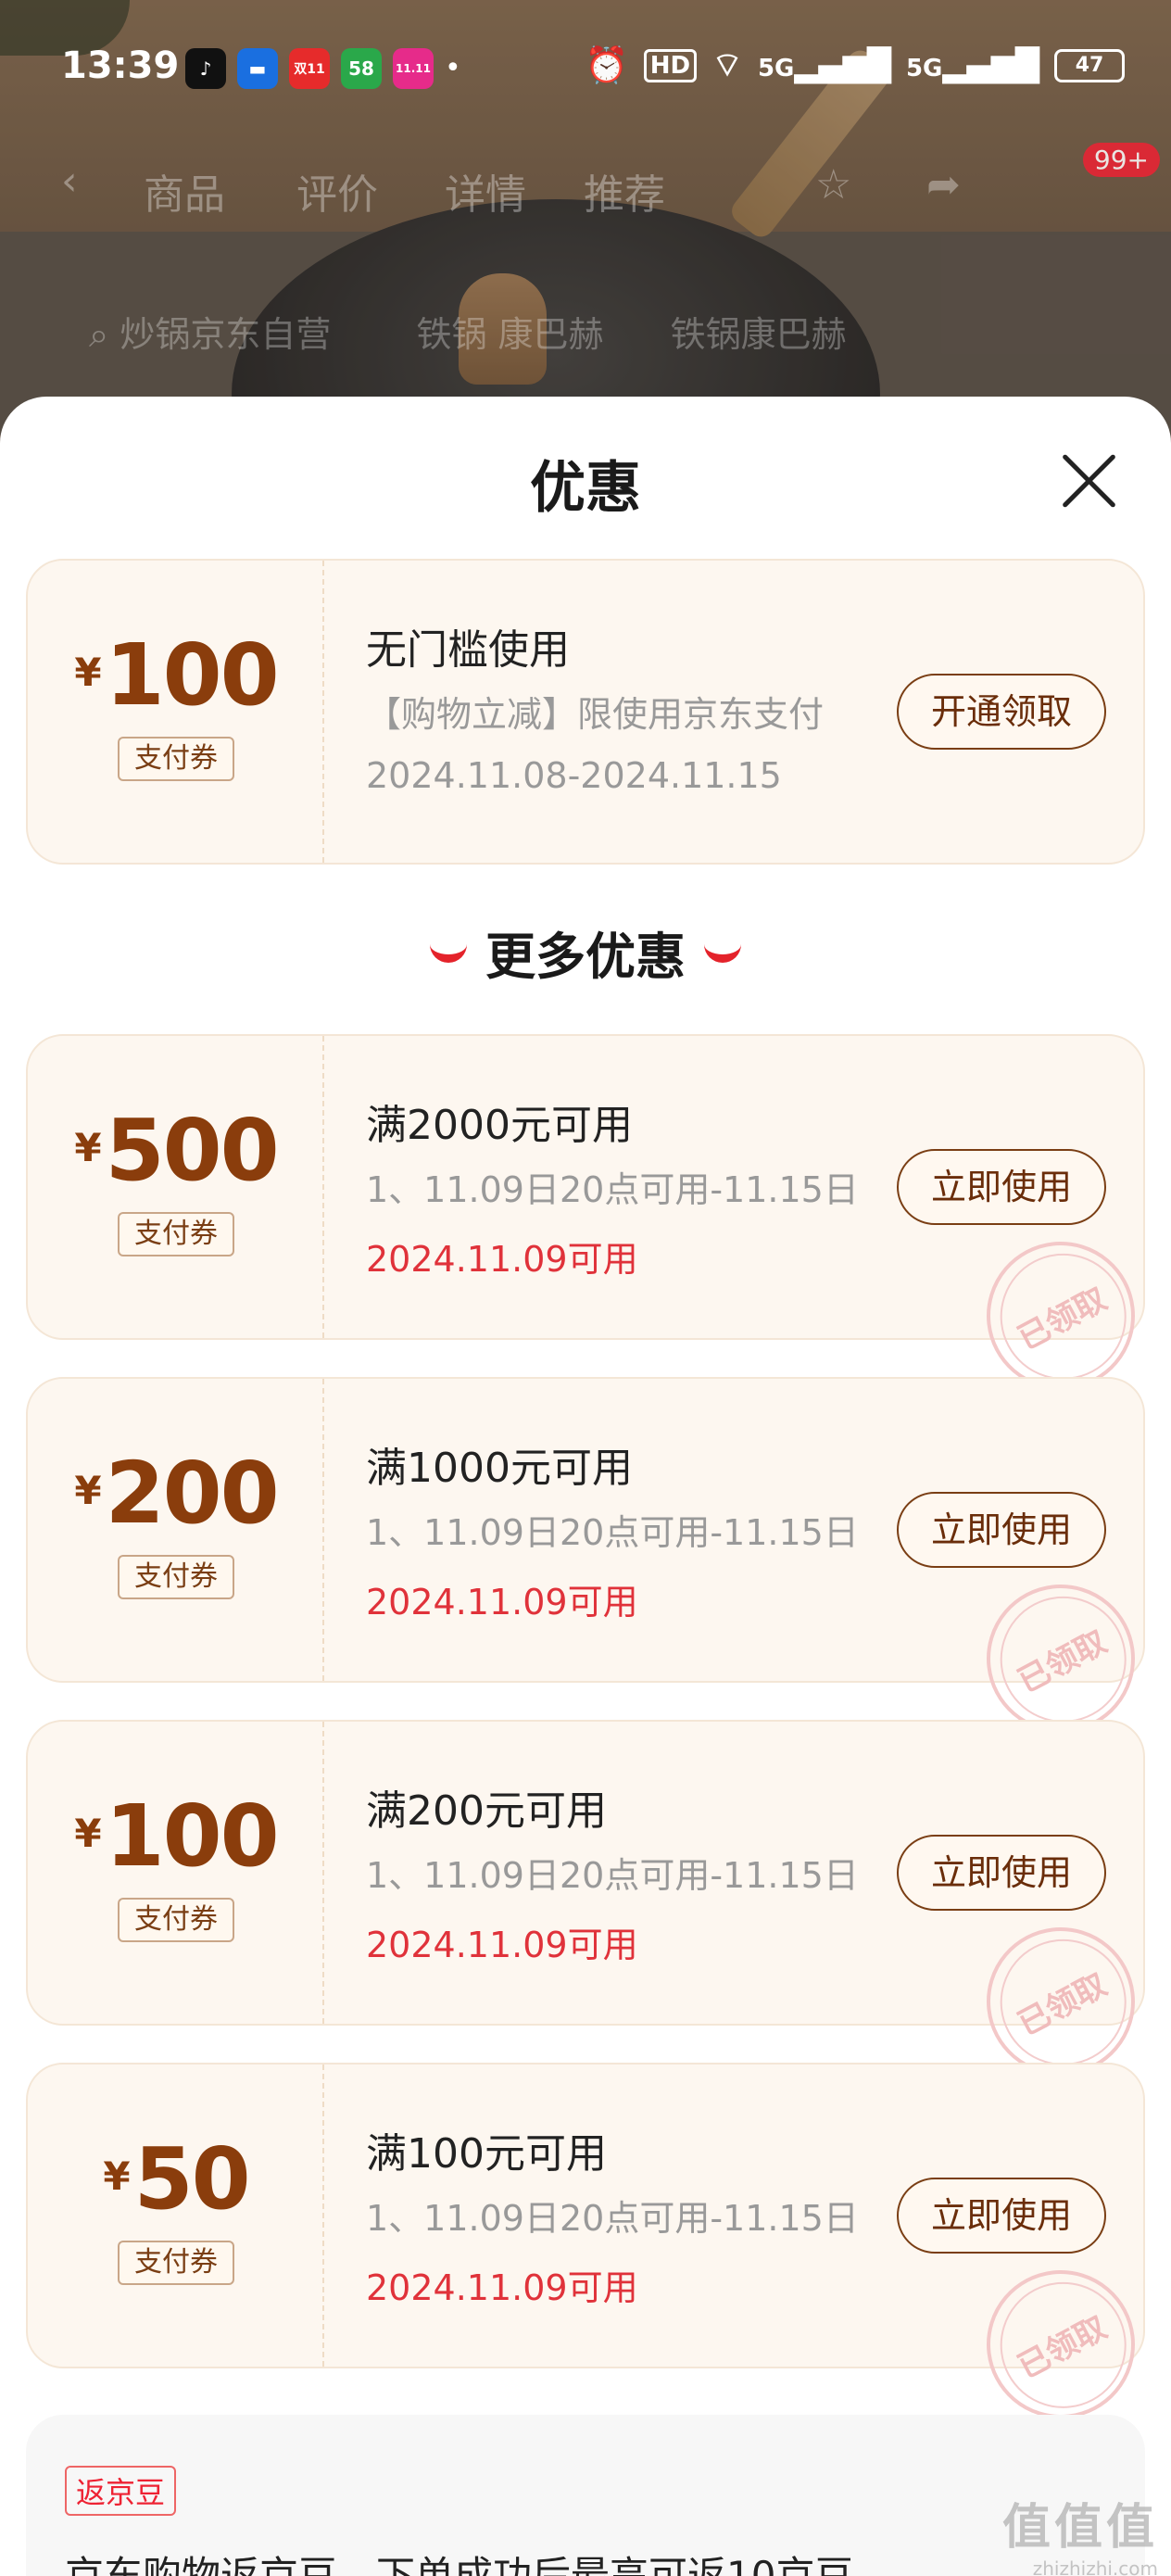  What do you see at coordinates (105, 335) in the screenshot?
I see `search-icon: ⌕` at bounding box center [105, 335].